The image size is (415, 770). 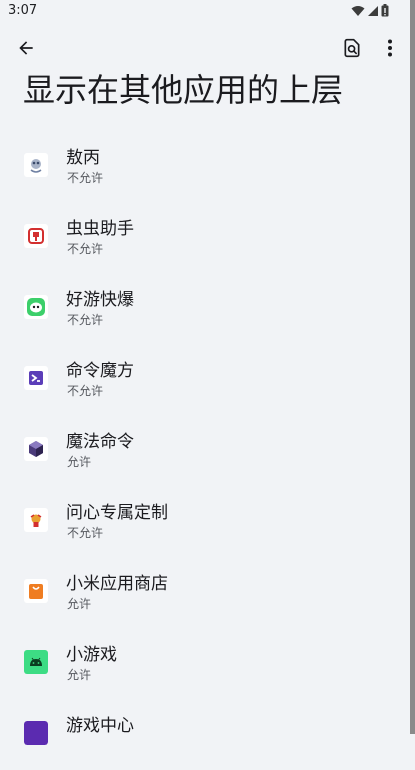 I want to click on aobing-app-icon, so click(x=36, y=165).